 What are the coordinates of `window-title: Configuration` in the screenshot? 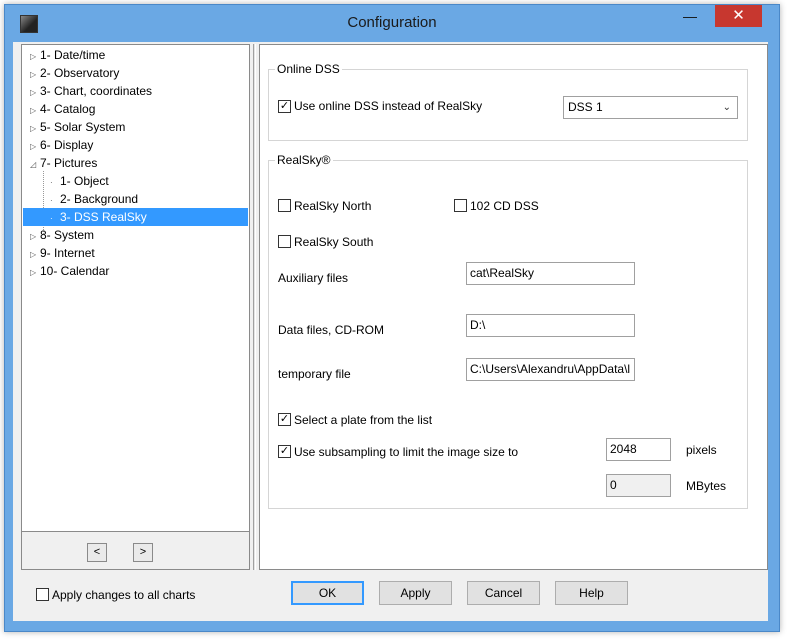 It's located at (392, 22).